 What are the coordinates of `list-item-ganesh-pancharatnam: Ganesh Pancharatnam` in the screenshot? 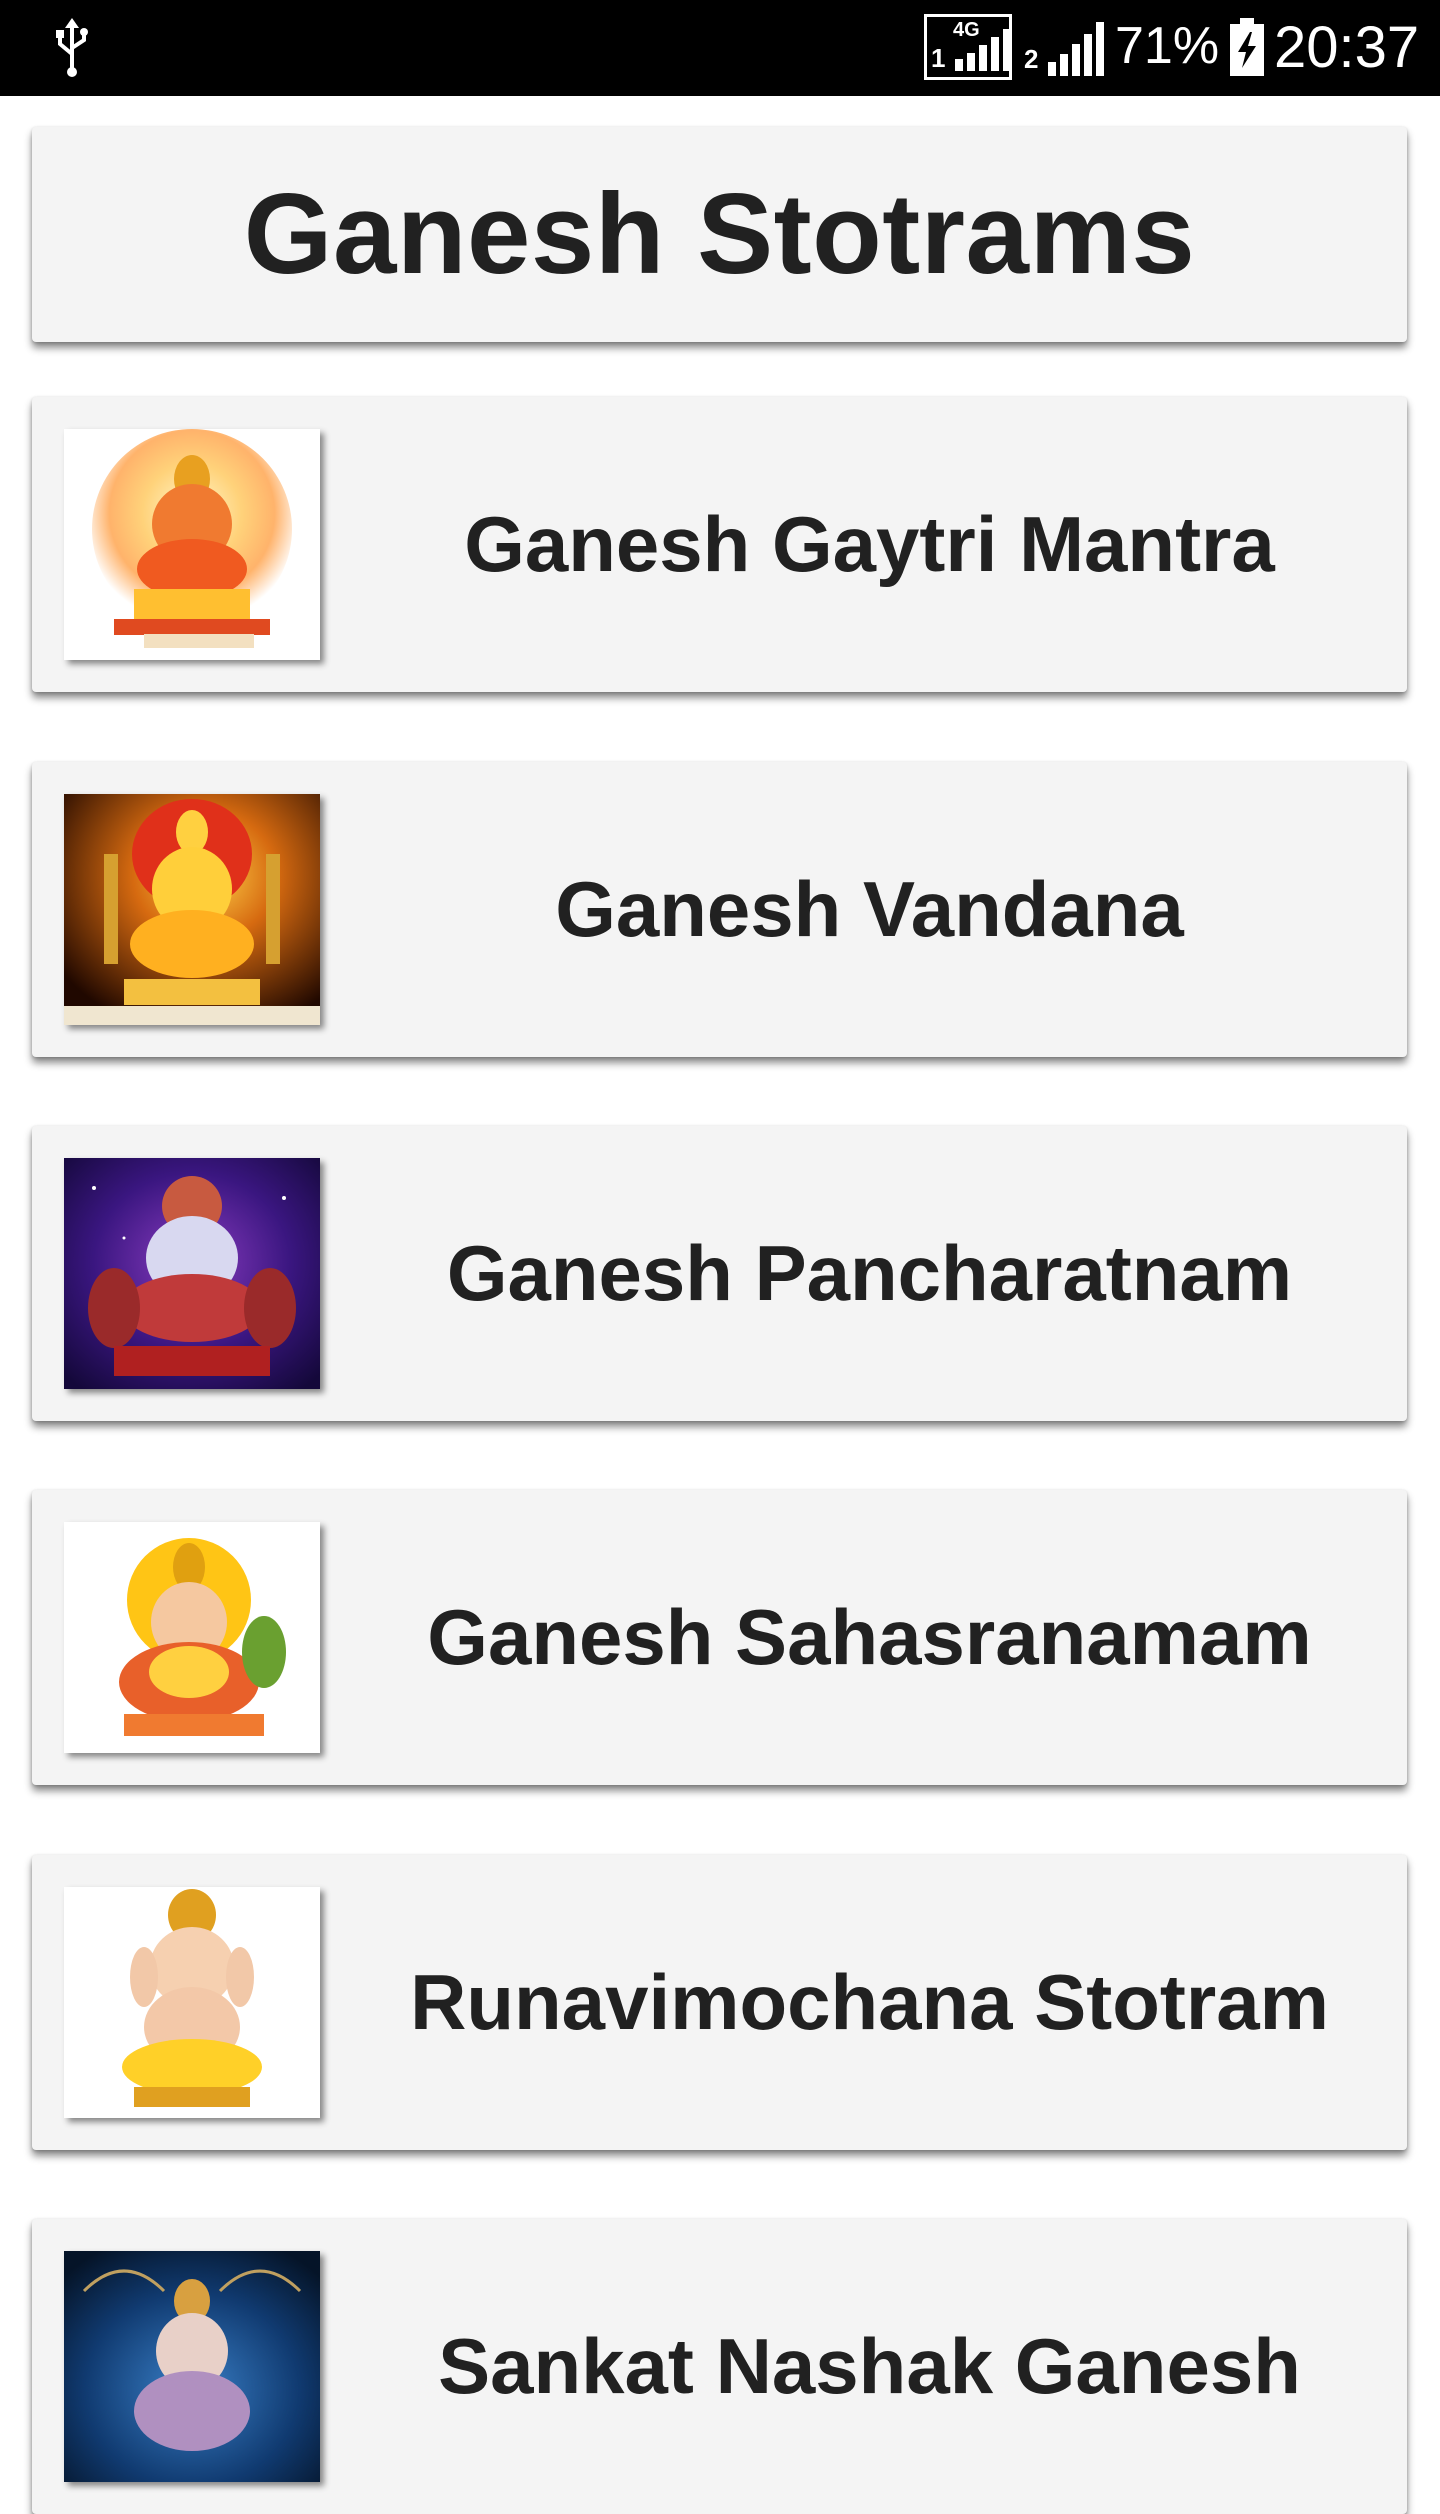 It's located at (719, 1273).